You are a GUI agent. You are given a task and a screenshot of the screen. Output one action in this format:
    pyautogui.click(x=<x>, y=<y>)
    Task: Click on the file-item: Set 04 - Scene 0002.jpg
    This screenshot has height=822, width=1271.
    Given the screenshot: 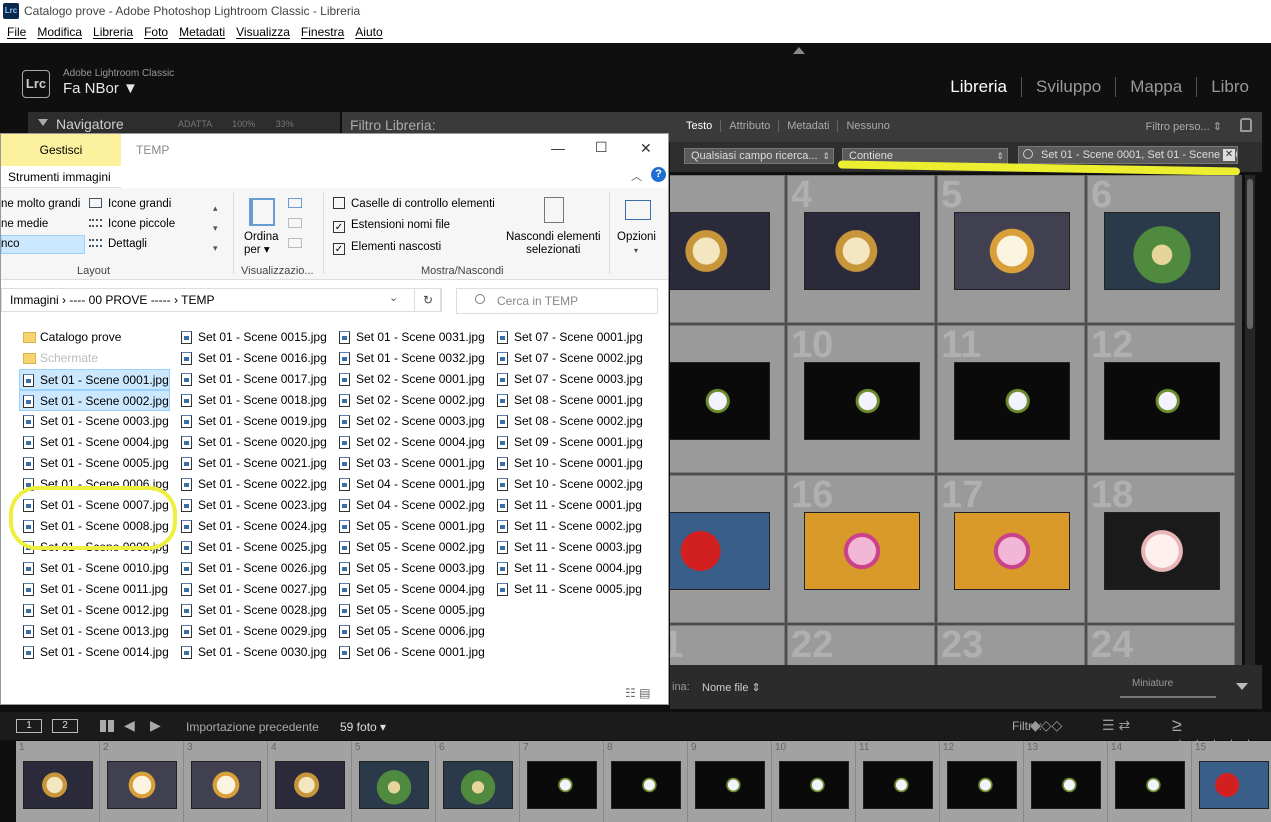 What is the action you would take?
    pyautogui.click(x=412, y=505)
    